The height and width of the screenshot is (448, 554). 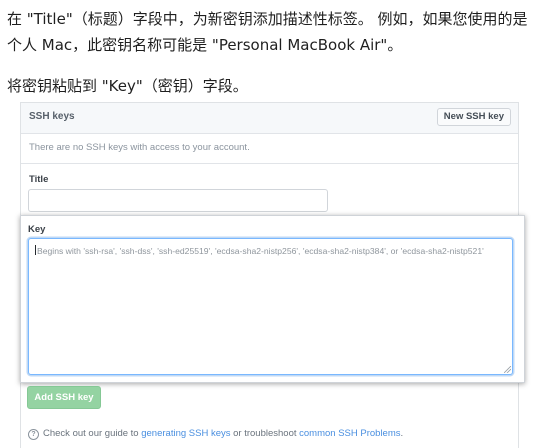 I want to click on title-label: Title, so click(x=39, y=179).